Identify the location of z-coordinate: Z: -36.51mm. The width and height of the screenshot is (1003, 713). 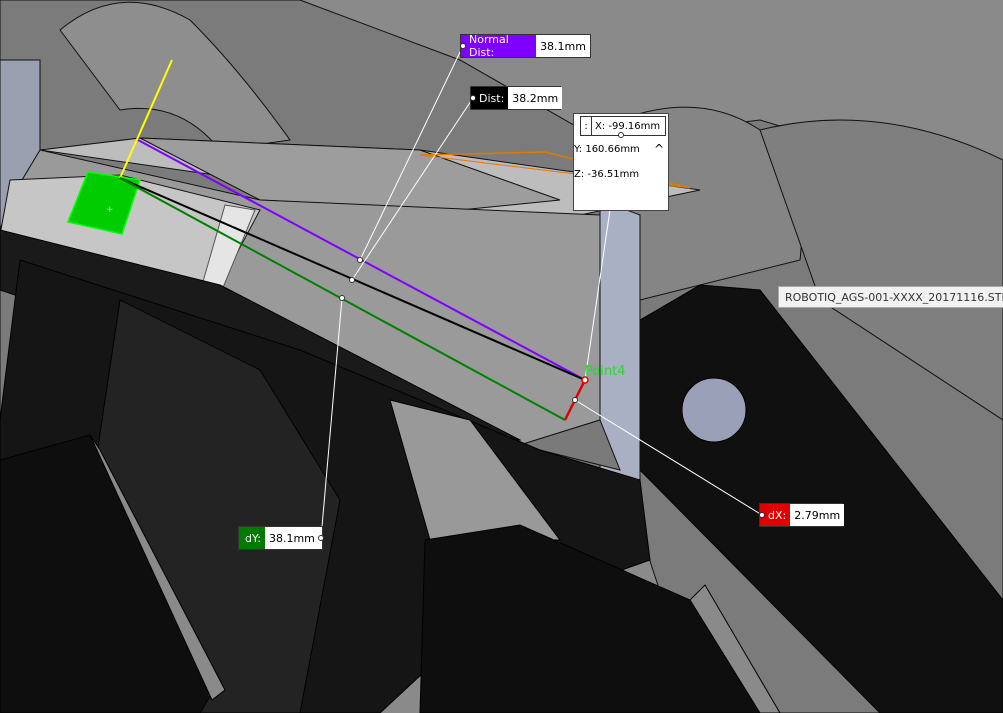
(607, 174).